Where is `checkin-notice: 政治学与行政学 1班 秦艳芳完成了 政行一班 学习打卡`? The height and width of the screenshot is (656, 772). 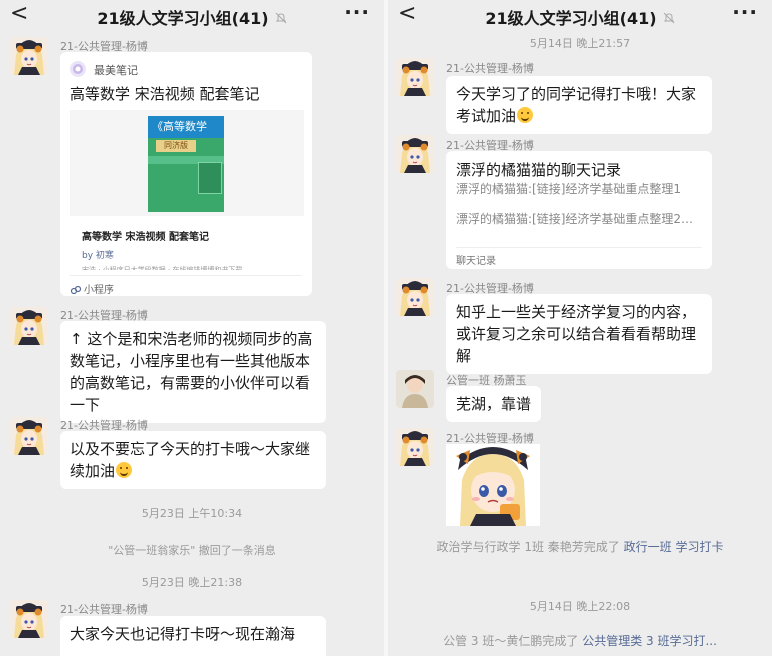 checkin-notice: 政治学与行政学 1班 秦艳芳完成了 政行一班 学习打卡 is located at coordinates (580, 547).